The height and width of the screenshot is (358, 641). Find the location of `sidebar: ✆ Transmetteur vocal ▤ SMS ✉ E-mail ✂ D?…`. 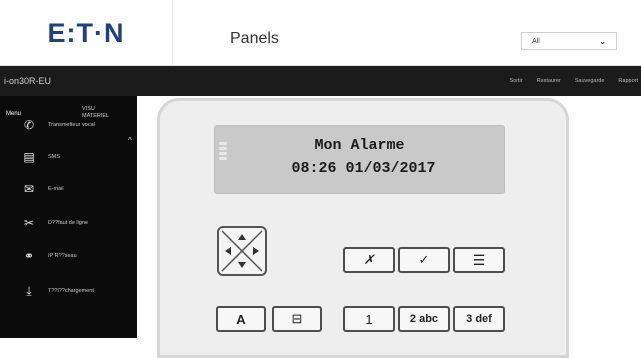

sidebar: ✆ Transmetteur vocal ▤ SMS ✉ E-mail ✂ D?… is located at coordinates (68, 217).